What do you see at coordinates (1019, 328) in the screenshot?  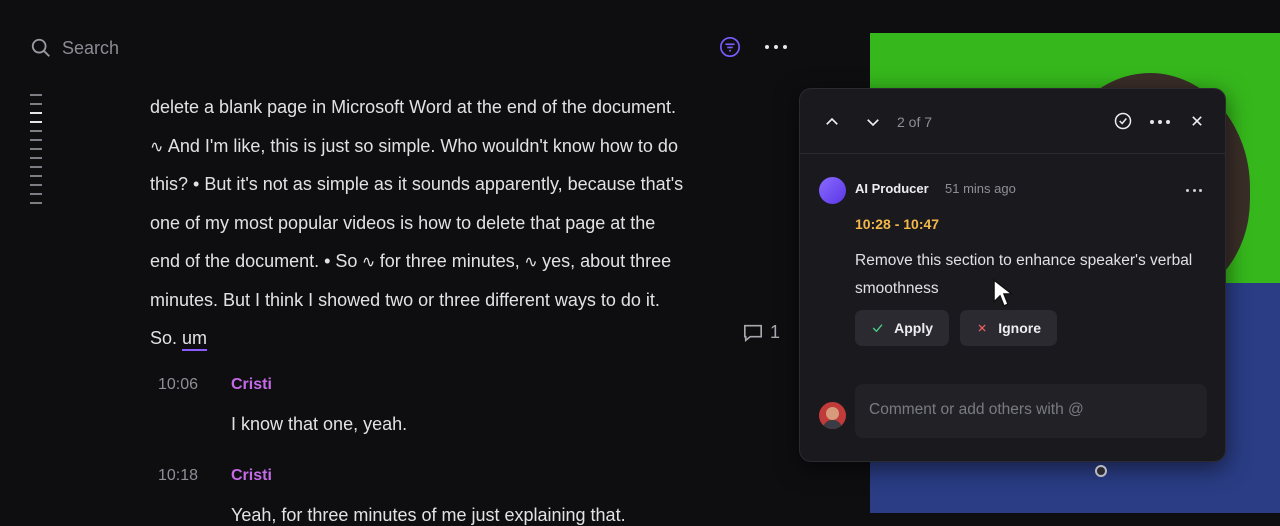 I see `ignore-label: Ignore` at bounding box center [1019, 328].